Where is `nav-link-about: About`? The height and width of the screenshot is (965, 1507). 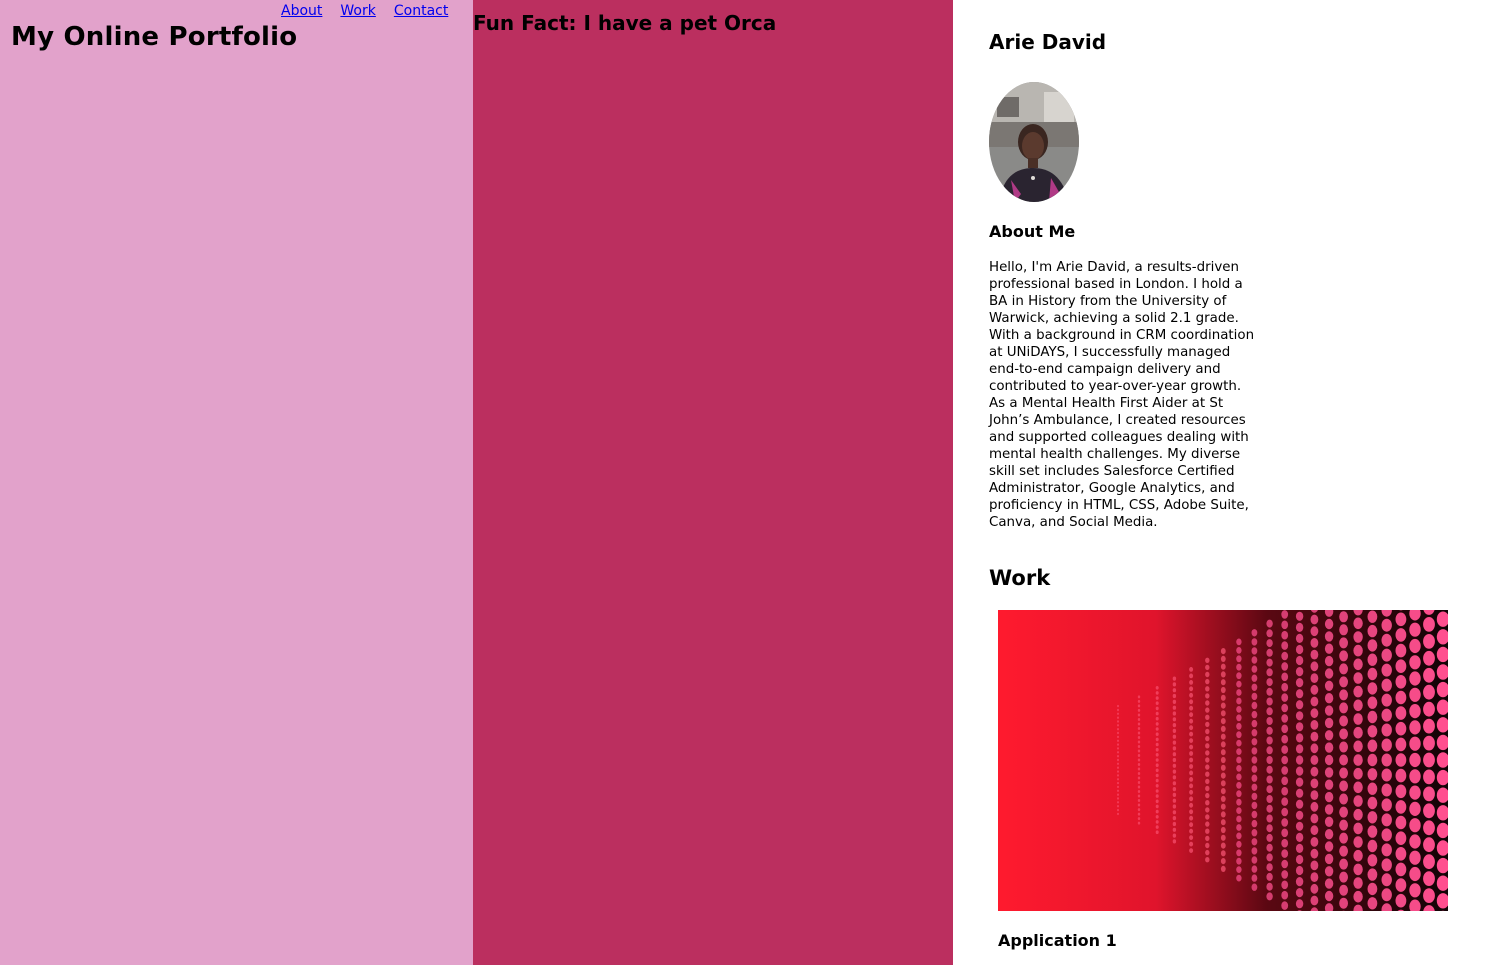
nav-link-about: About is located at coordinates (301, 11).